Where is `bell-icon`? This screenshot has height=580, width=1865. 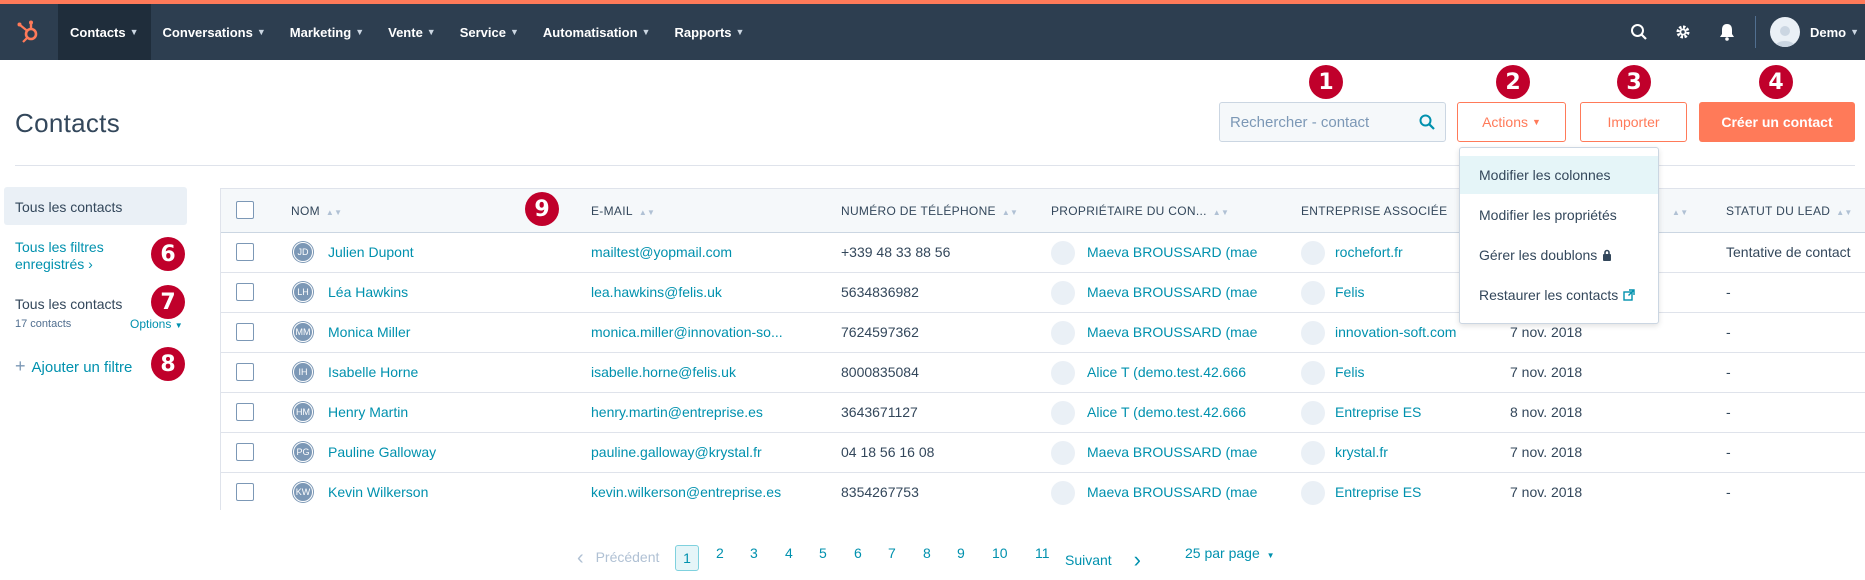 bell-icon is located at coordinates (1727, 32).